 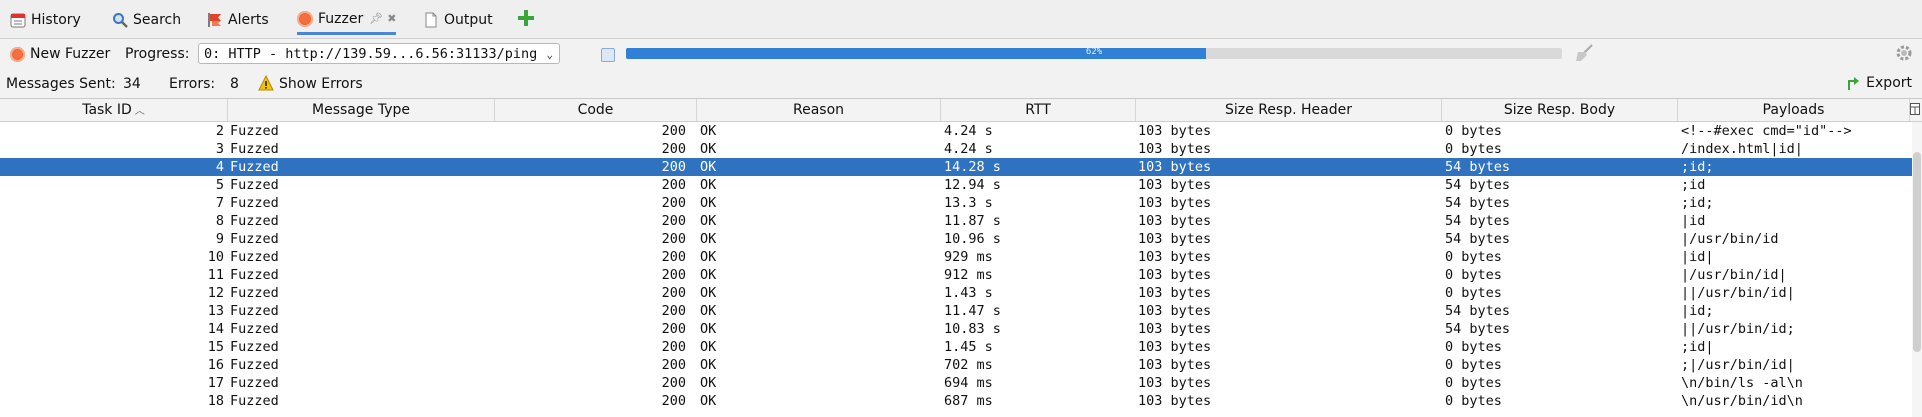 I want to click on cell-rtt: 4.24 s, so click(x=968, y=149).